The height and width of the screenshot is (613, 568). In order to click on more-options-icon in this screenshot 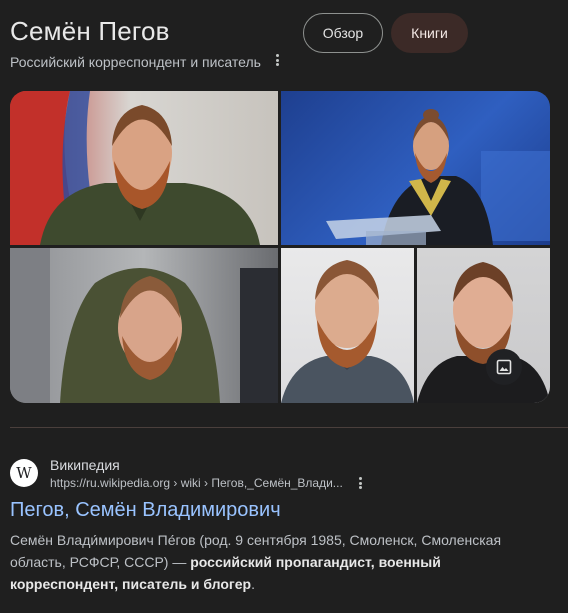, I will do `click(277, 60)`.